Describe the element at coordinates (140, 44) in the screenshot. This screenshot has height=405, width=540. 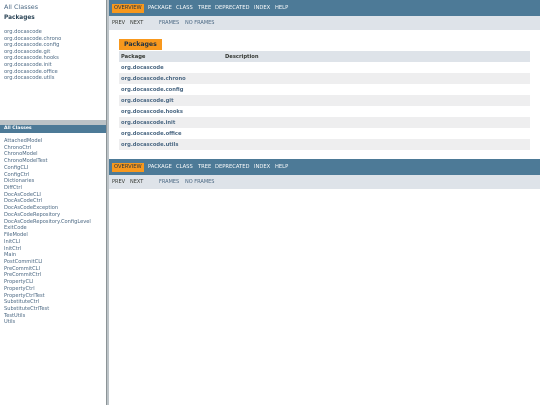
I see `packages-table-caption: Packages` at that location.